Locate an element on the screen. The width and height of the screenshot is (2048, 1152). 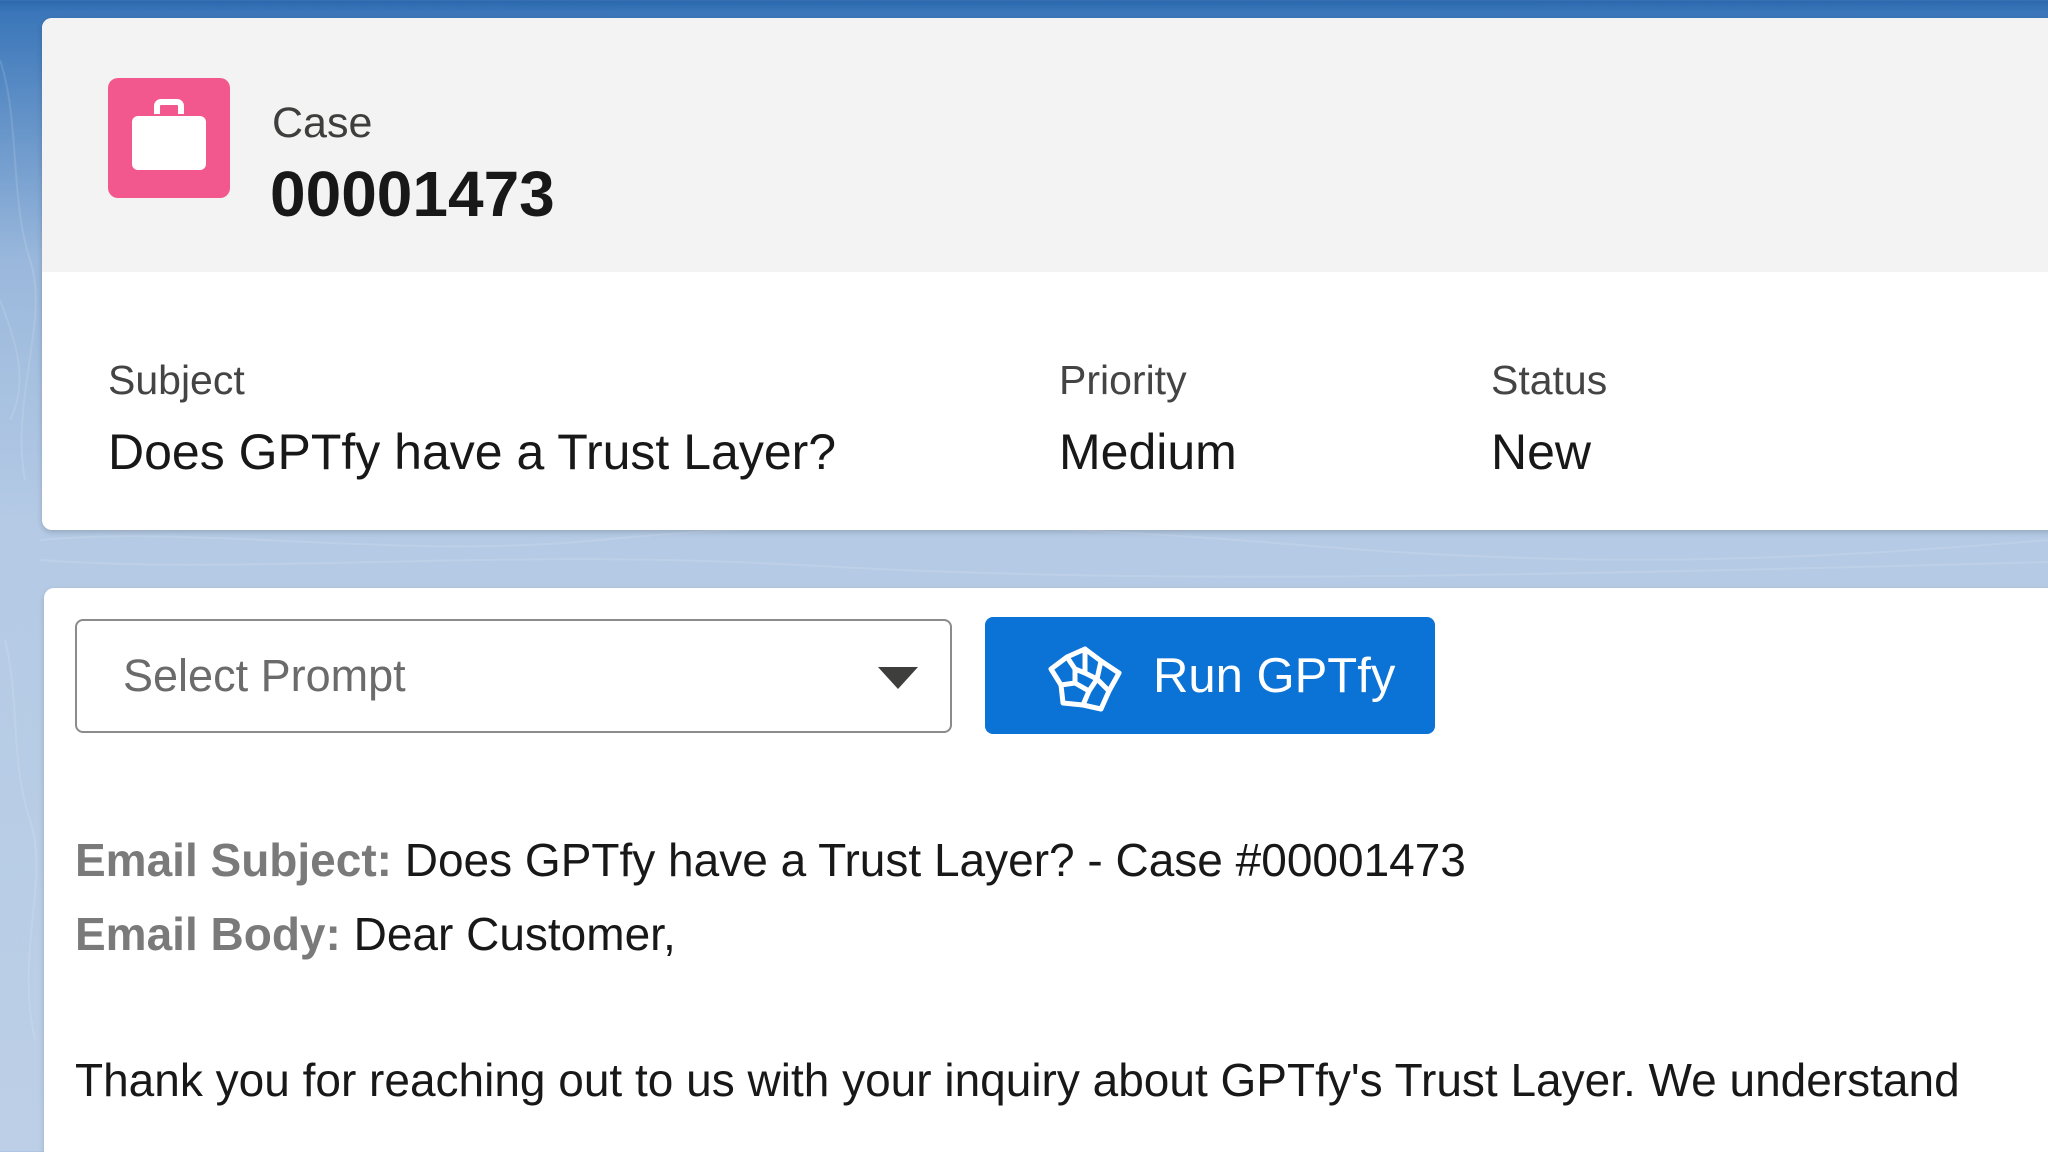
status-label: Status is located at coordinates (1549, 380).